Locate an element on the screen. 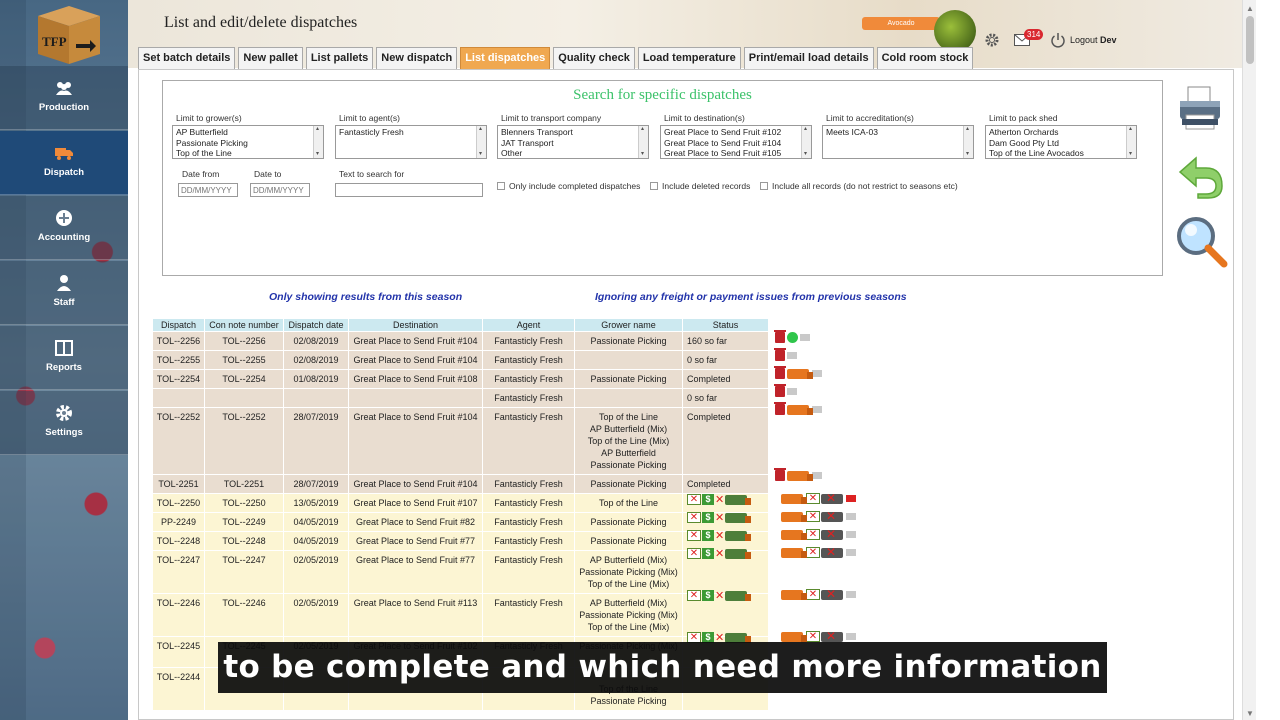 The height and width of the screenshot is (720, 1280). tab-load-temperature: Load temperature is located at coordinates (689, 58).